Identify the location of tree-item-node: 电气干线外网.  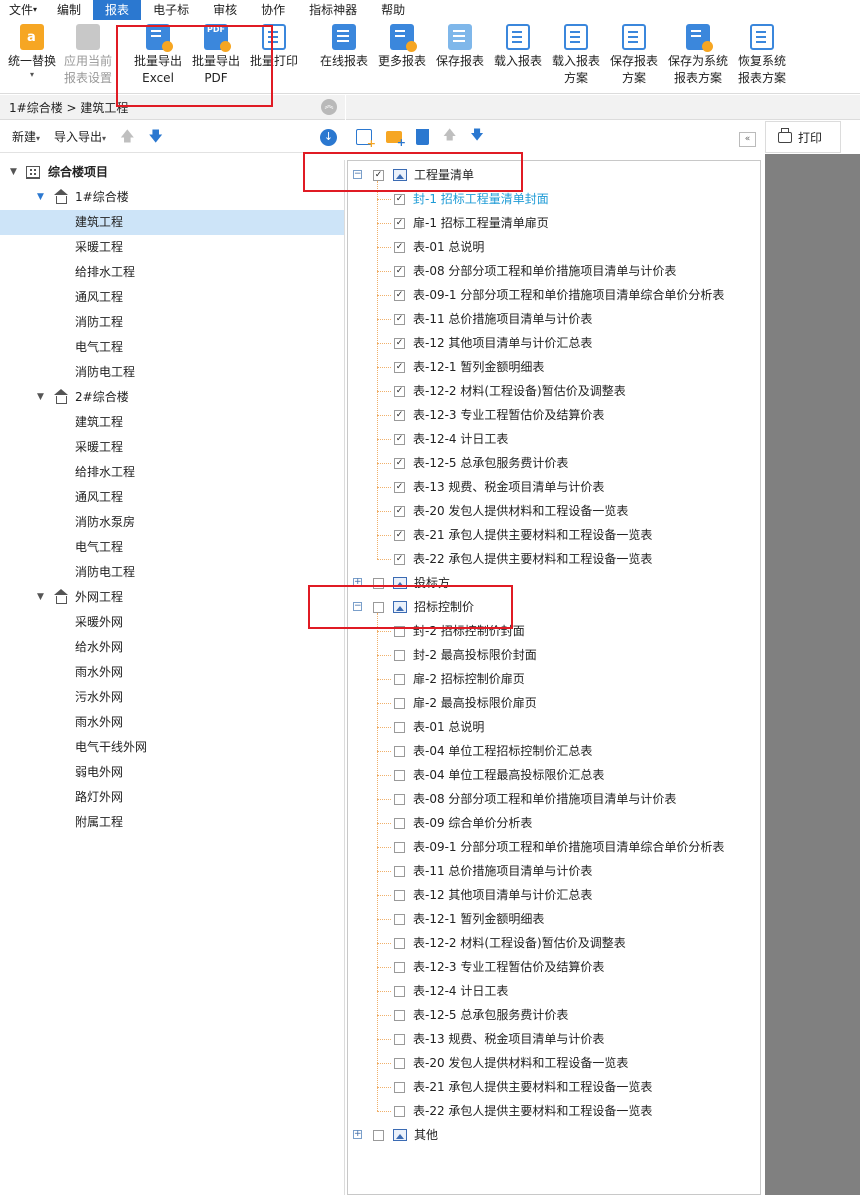
(172, 747).